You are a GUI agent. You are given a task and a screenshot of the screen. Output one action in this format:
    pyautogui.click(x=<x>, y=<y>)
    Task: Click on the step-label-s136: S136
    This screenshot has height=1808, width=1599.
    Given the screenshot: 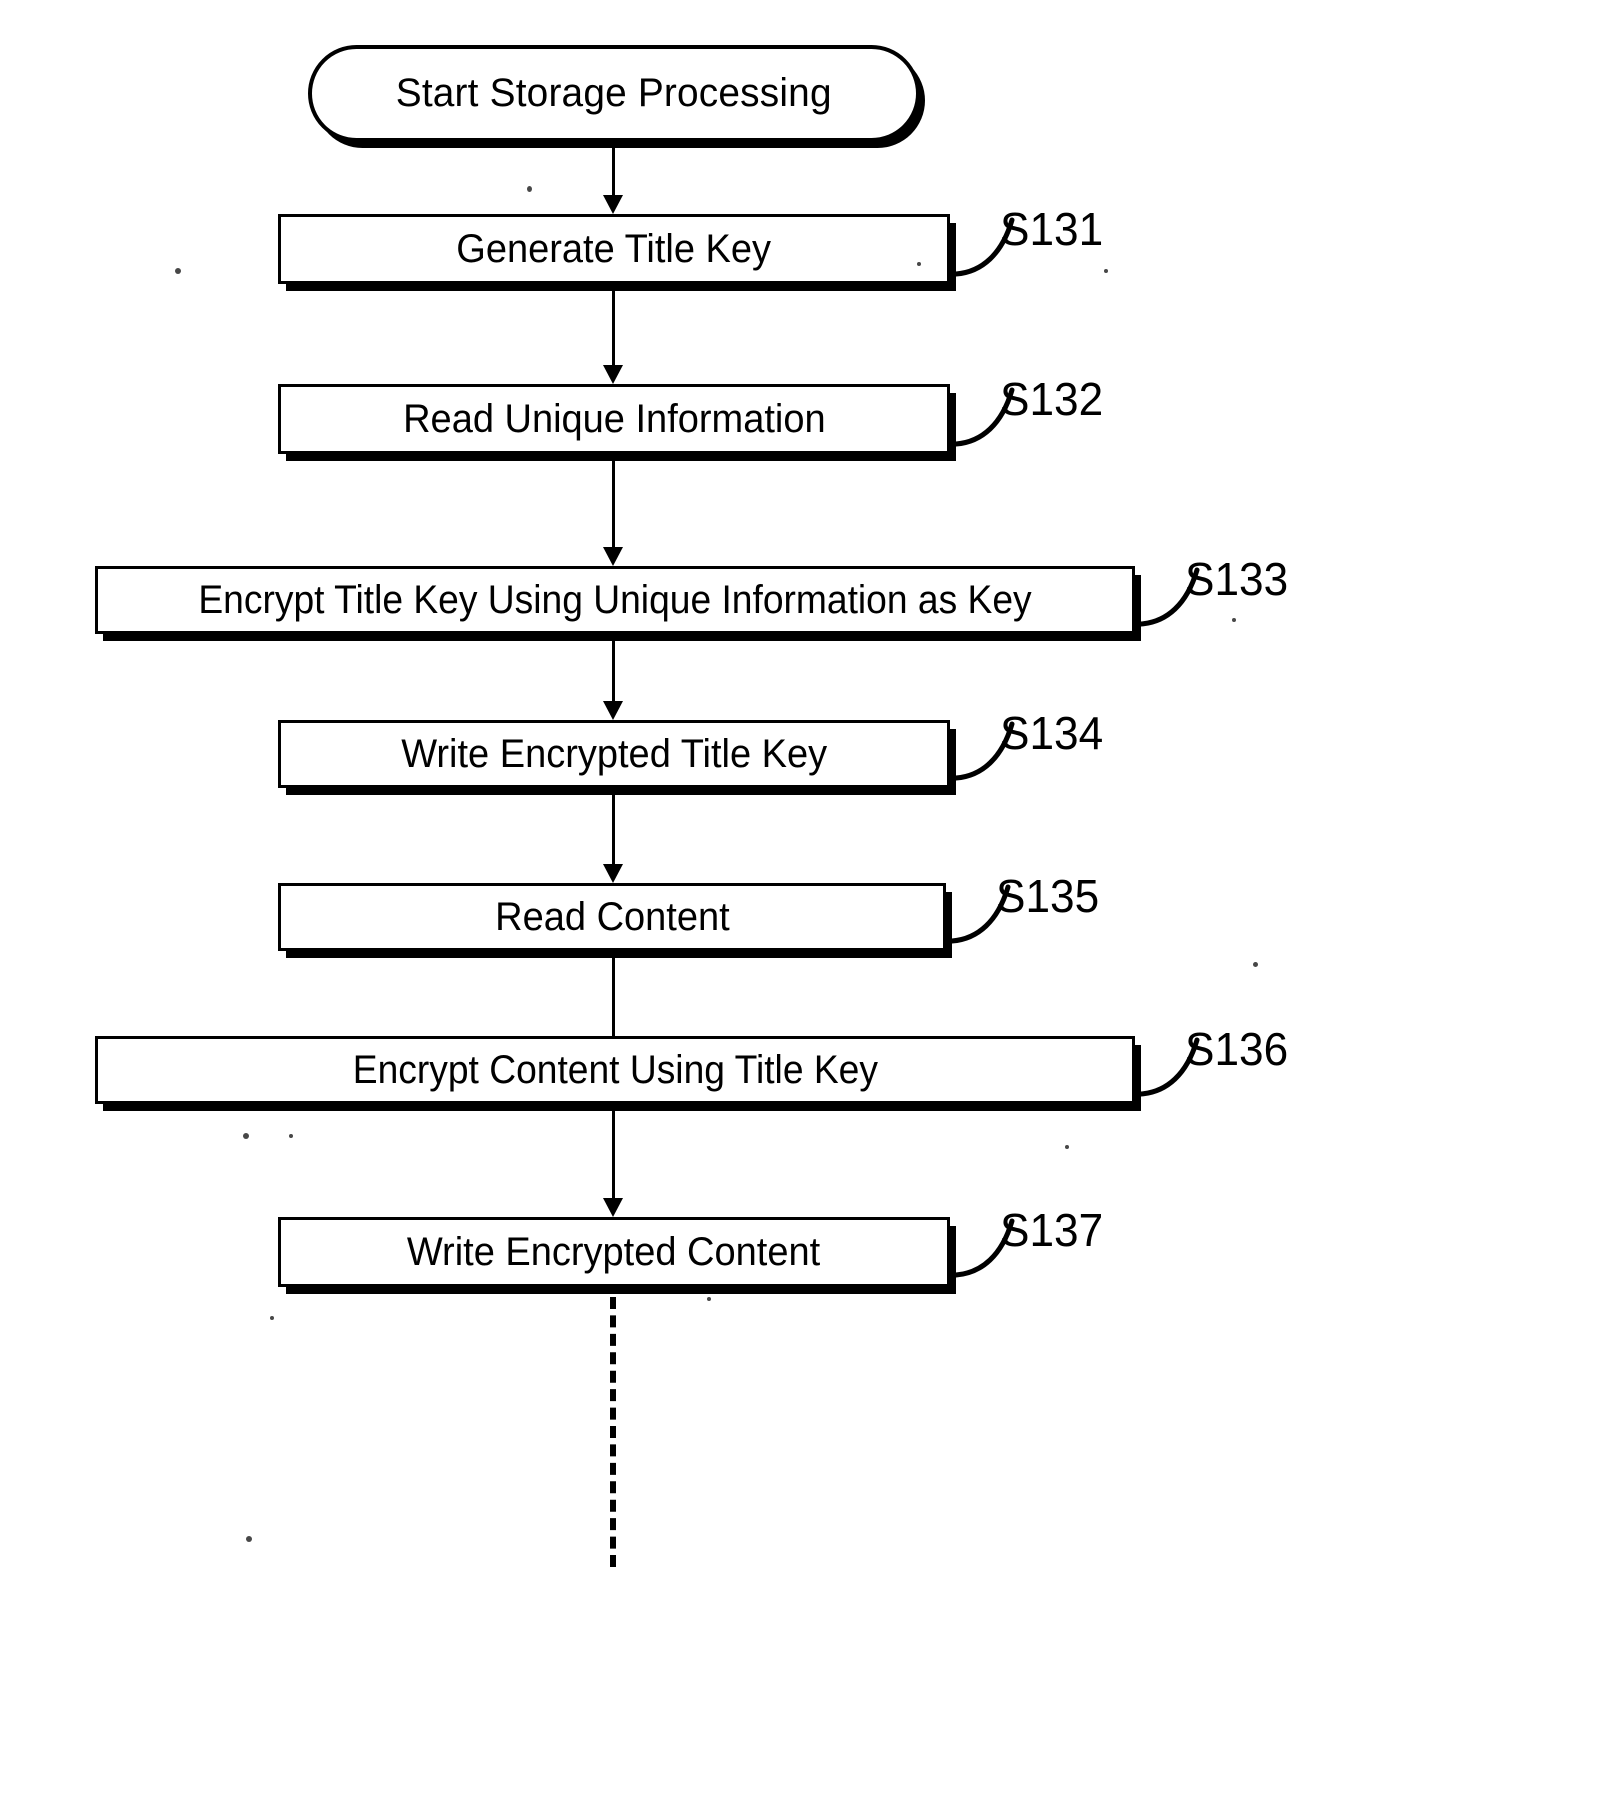 What is the action you would take?
    pyautogui.click(x=1237, y=1049)
    